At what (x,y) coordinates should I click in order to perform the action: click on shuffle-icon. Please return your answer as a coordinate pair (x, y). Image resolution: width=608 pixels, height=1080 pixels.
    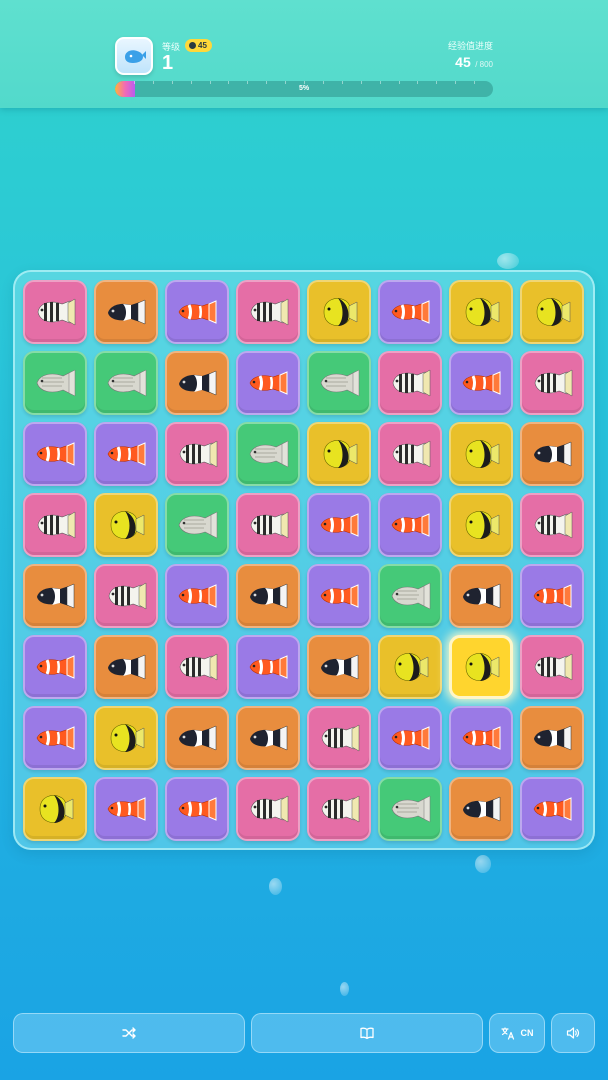
    Looking at the image, I should click on (129, 1033).